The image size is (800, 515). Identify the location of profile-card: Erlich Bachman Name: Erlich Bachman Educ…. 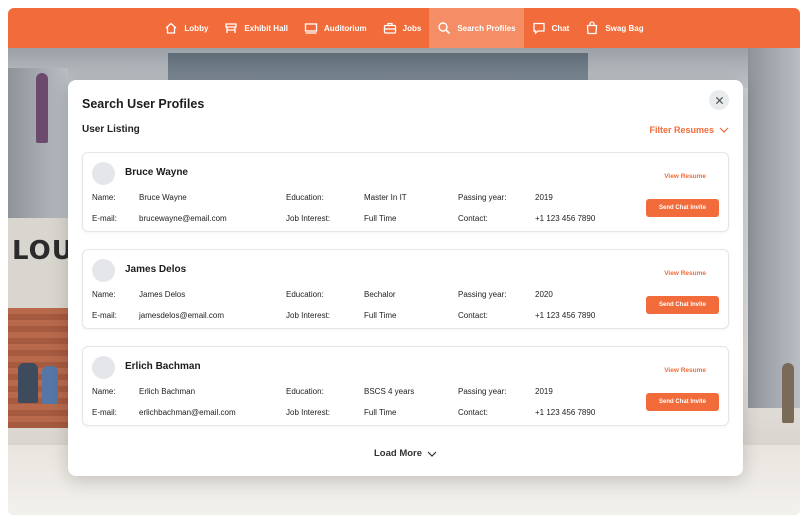
(405, 386).